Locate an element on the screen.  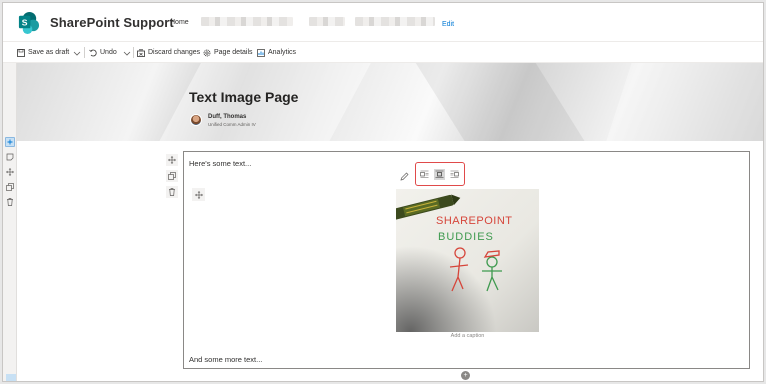
discard-icon is located at coordinates (141, 52).